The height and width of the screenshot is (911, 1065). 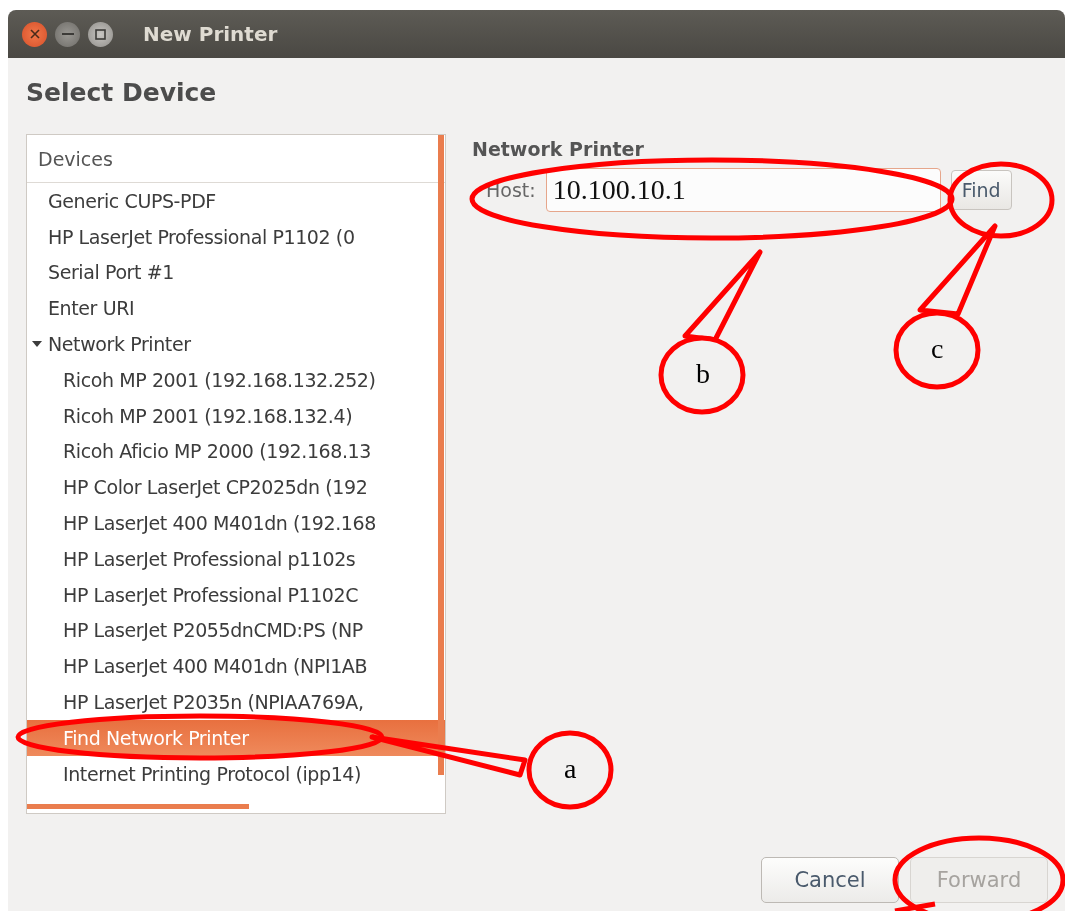 What do you see at coordinates (236, 201) in the screenshot?
I see `list-item: Generic CUPS-PDF` at bounding box center [236, 201].